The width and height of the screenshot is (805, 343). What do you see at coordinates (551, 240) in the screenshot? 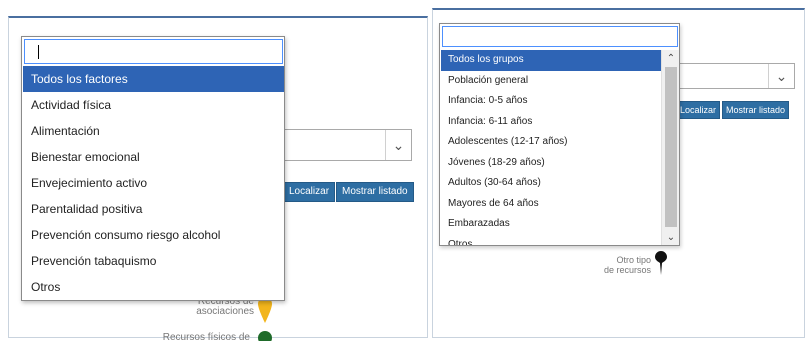
I see `group-option: Otros` at bounding box center [551, 240].